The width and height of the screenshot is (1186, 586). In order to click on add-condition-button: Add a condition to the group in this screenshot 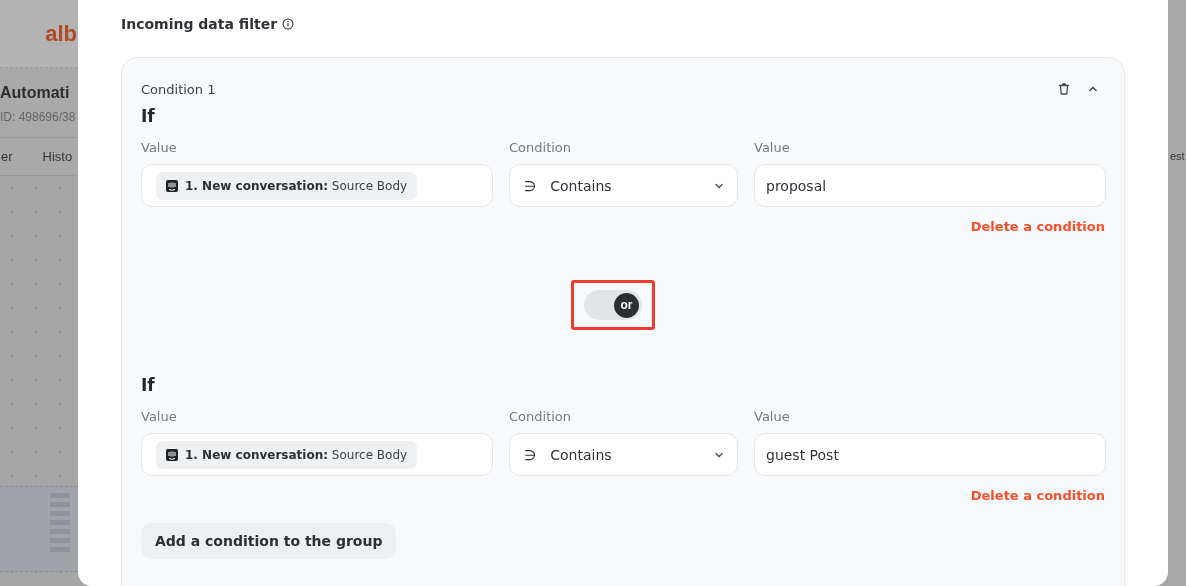, I will do `click(269, 541)`.